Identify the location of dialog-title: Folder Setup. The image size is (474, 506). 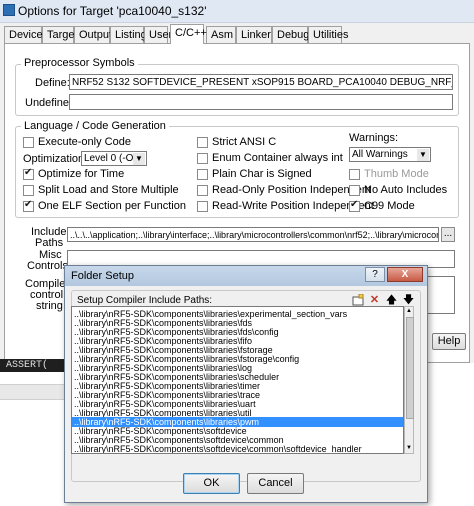
(102, 276).